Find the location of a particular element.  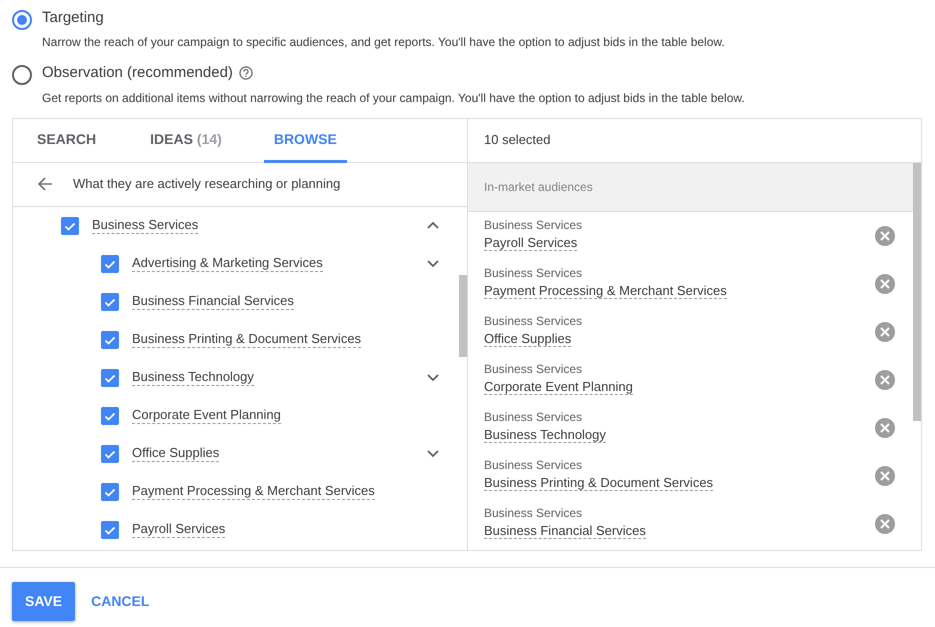

audience-label: Payroll Services is located at coordinates (531, 243).